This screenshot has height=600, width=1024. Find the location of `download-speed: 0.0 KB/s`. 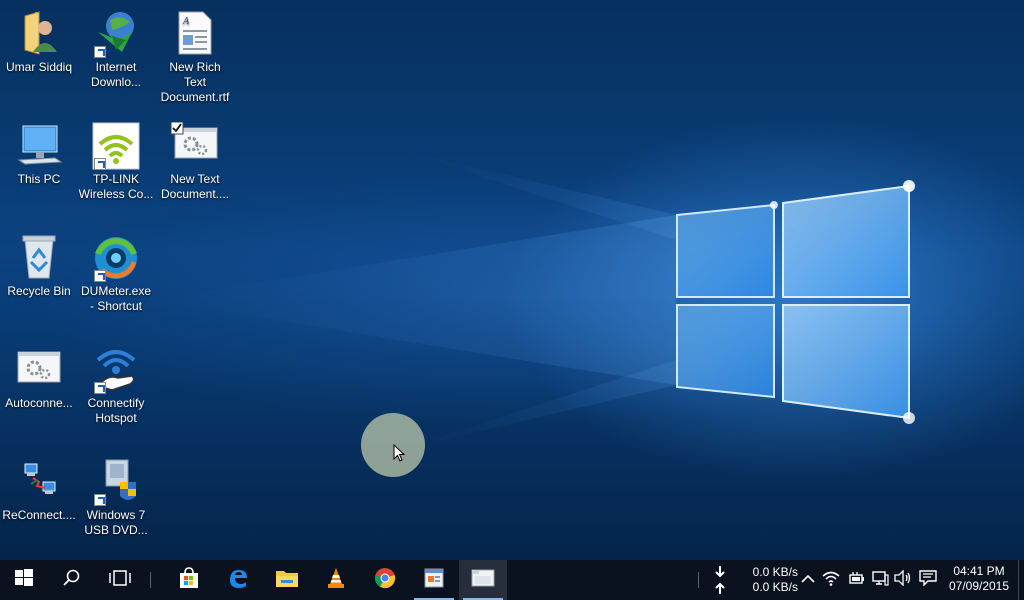

download-speed: 0.0 KB/s is located at coordinates (775, 572).